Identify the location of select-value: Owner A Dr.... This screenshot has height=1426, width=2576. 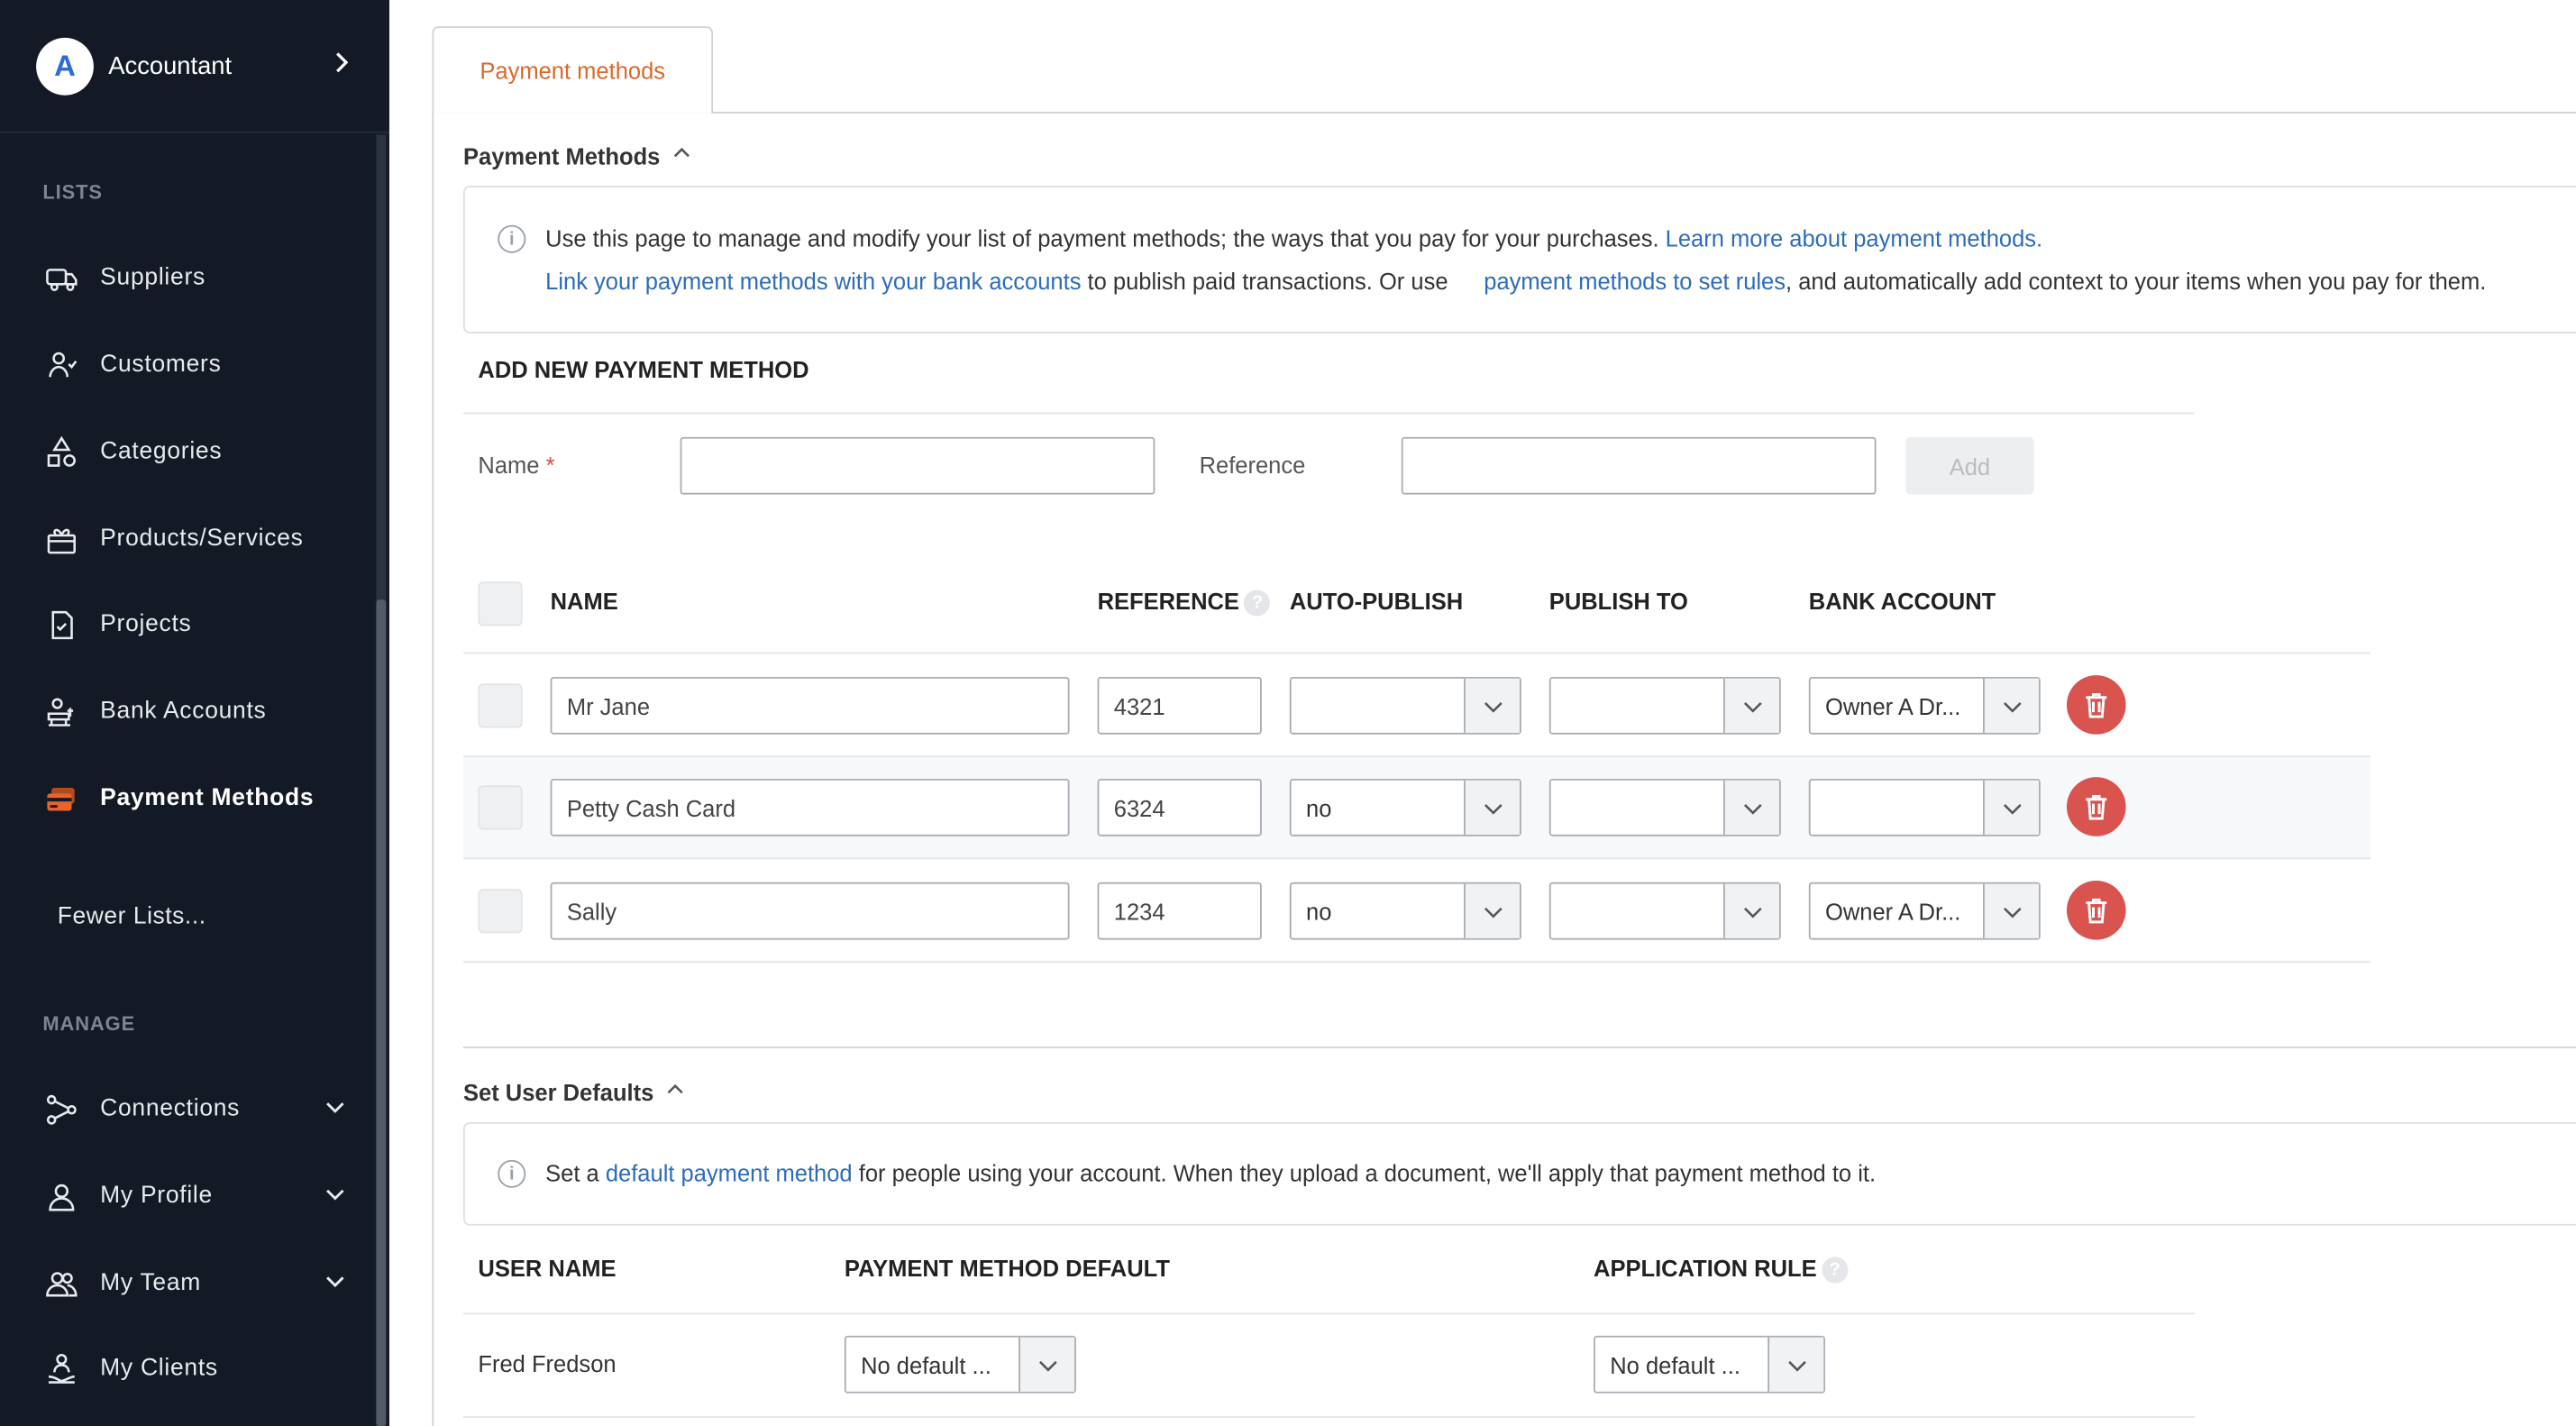
(1893, 705).